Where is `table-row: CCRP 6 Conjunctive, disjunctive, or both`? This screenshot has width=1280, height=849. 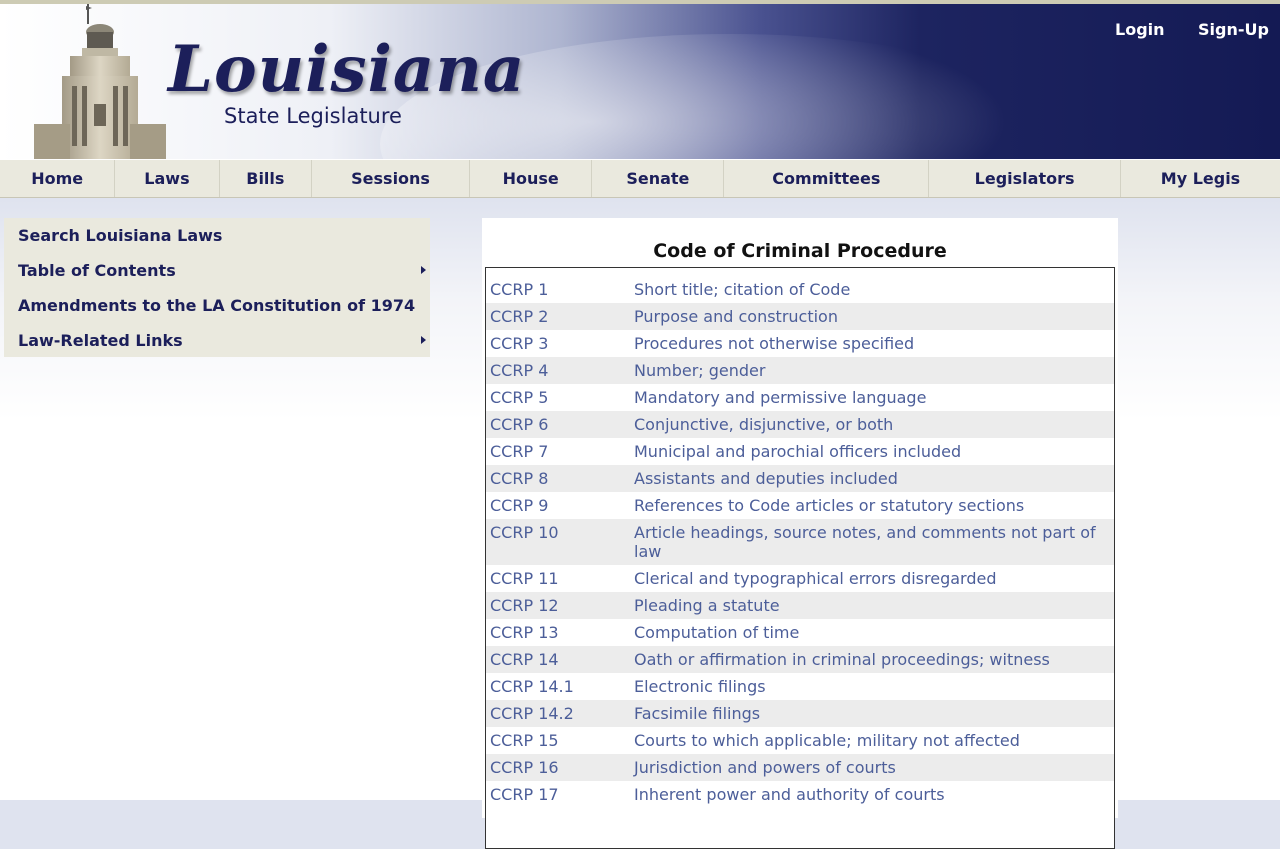
table-row: CCRP 6 Conjunctive, disjunctive, or both is located at coordinates (800, 424).